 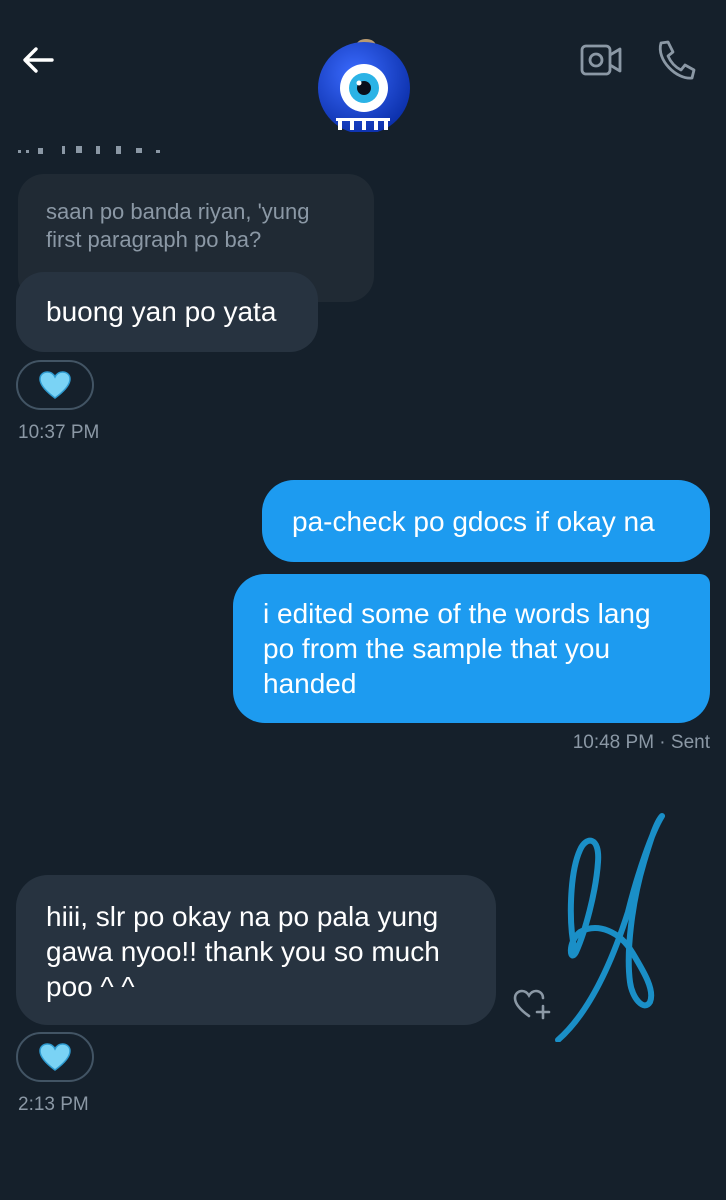 I want to click on header-name-fragment, so click(x=363, y=124).